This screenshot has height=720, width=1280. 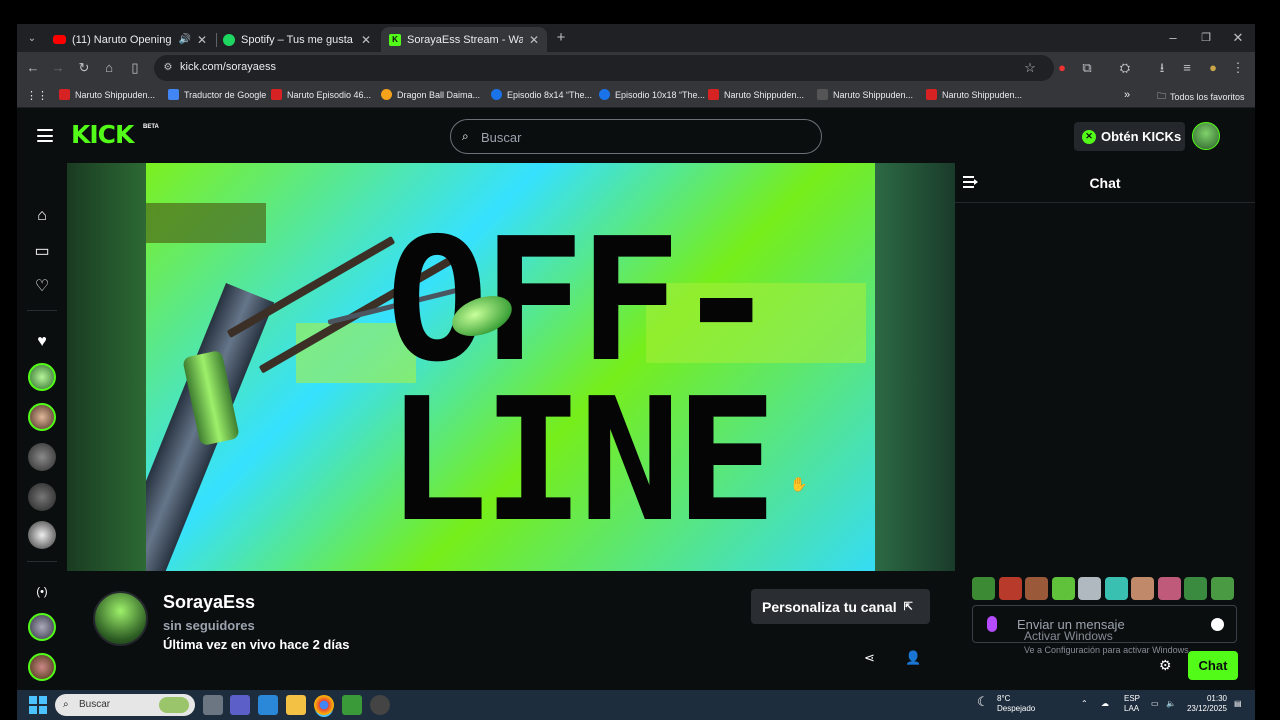 I want to click on minecraft-icon, so click(x=352, y=705).